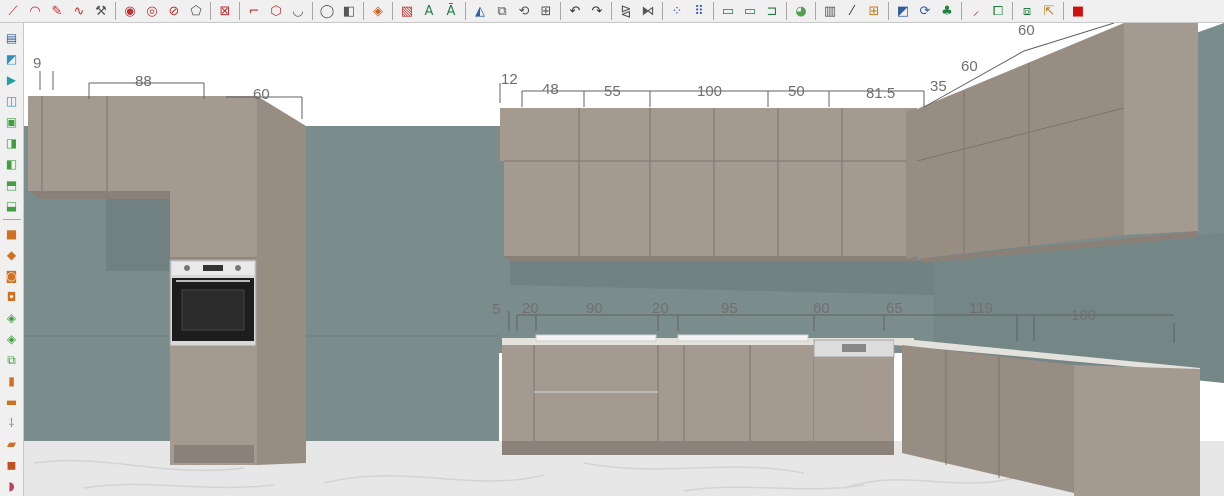  I want to click on orbit-icon: ◯, so click(327, 11).